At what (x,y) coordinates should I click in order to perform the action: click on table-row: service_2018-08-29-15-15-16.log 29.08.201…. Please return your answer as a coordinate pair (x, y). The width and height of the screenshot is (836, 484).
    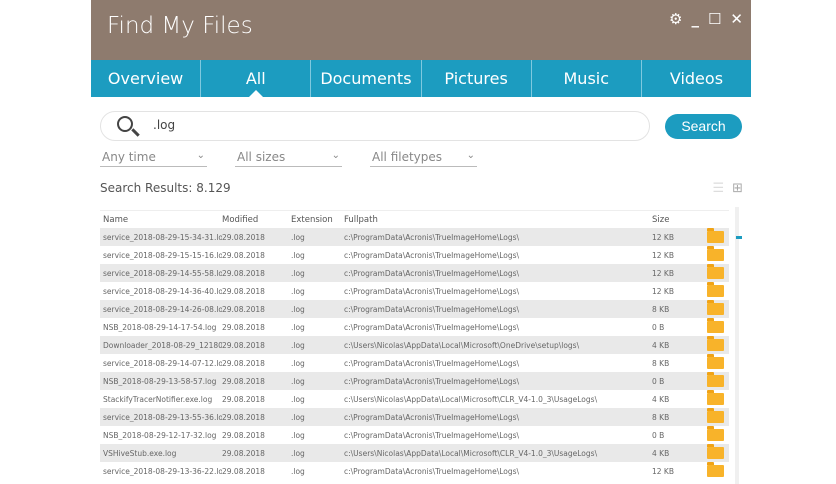
    Looking at the image, I should click on (414, 255).